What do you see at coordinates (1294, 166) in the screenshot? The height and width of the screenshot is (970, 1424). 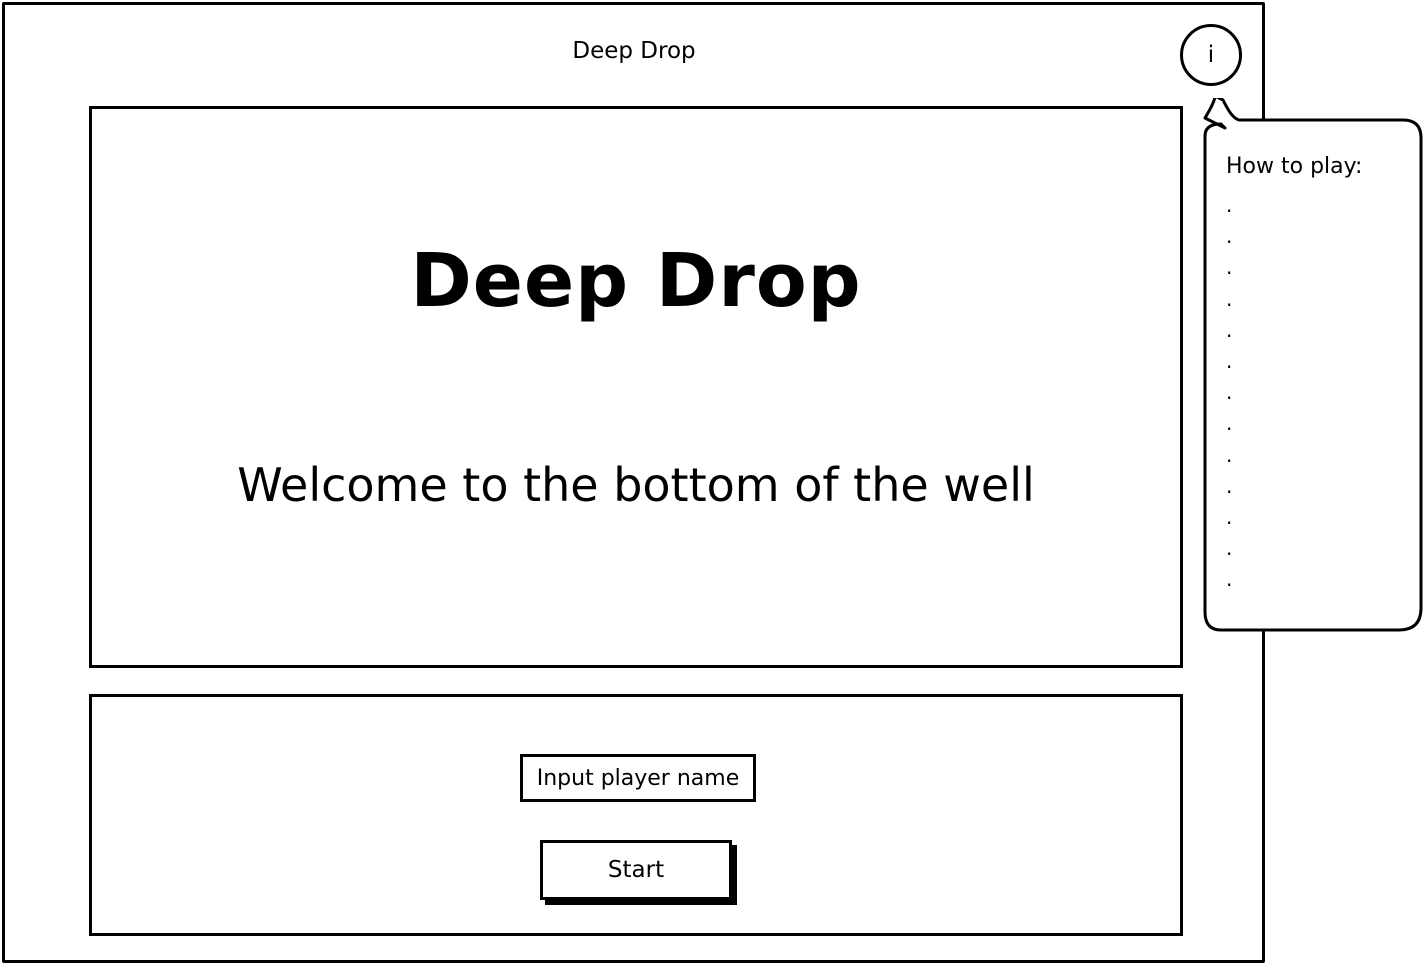 I see `how-to-play-title: How to play:` at bounding box center [1294, 166].